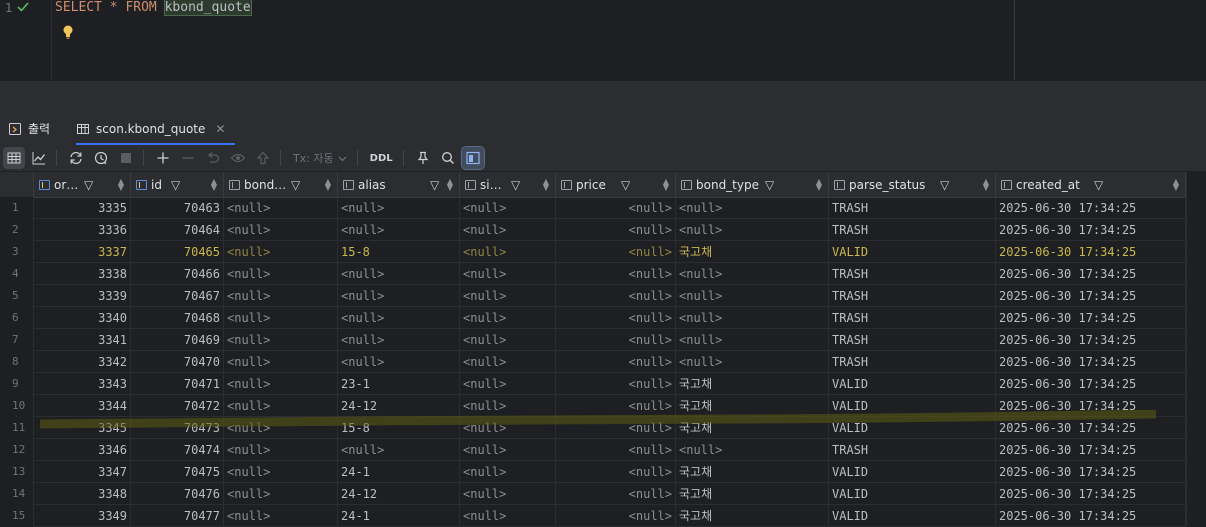  I want to click on row-number: 13, so click(17, 472).